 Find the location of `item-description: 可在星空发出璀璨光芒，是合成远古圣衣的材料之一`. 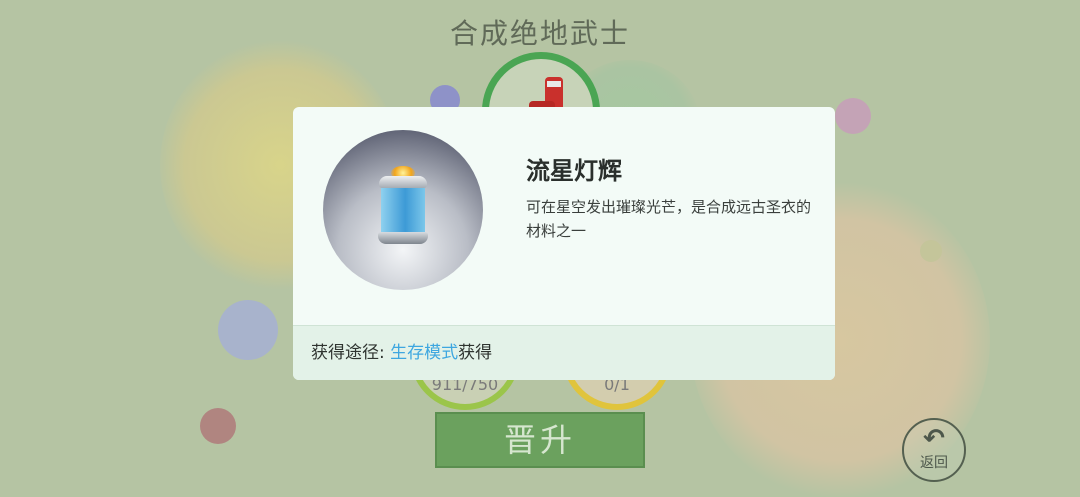

item-description: 可在星空发出璀璨光芒，是合成远古圣衣的材料之一 is located at coordinates (669, 219).